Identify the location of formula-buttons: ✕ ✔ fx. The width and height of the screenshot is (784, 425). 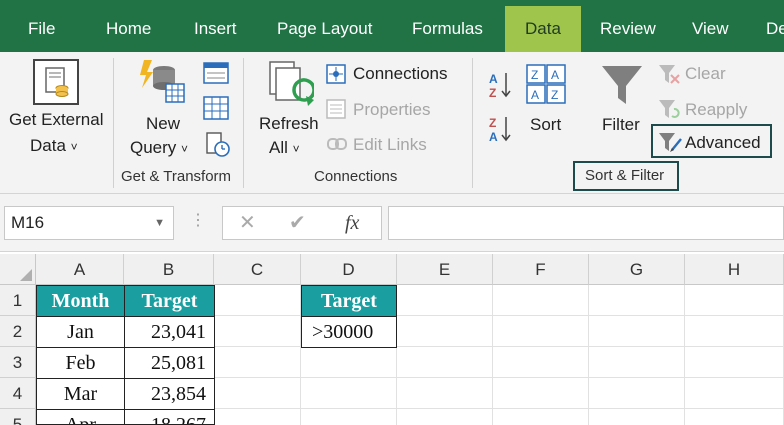
(302, 223).